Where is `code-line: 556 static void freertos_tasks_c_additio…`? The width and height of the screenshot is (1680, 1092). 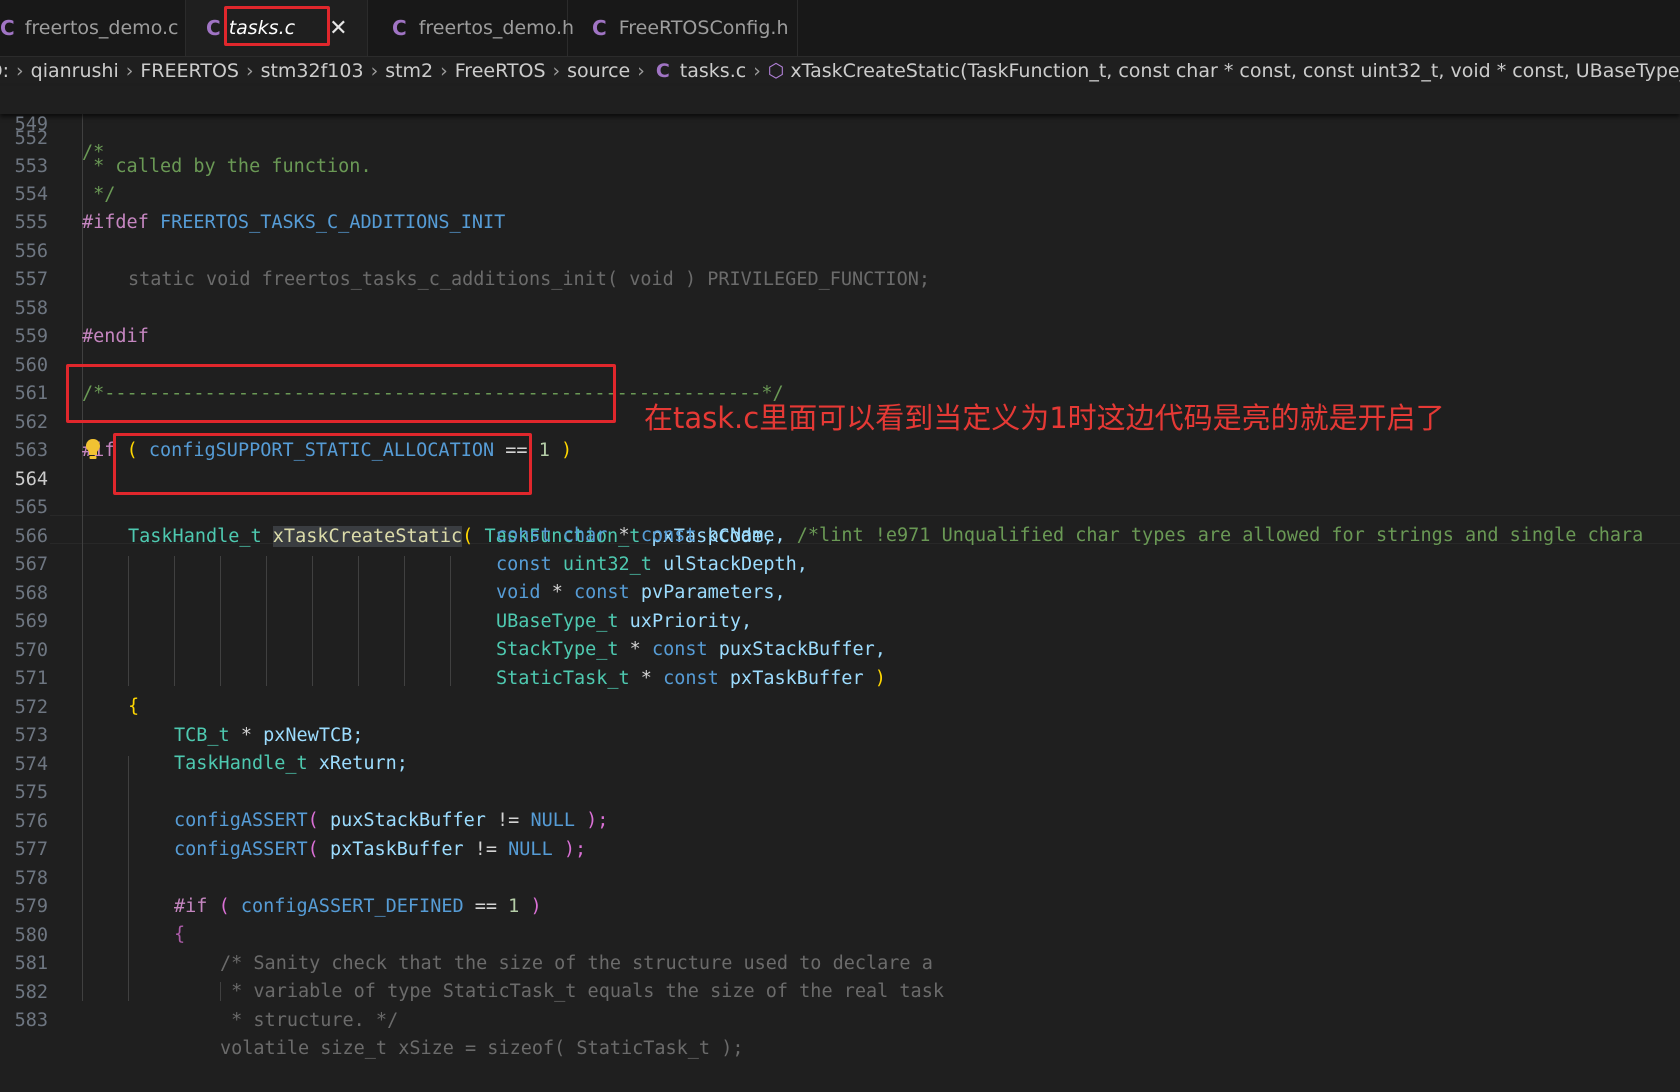 code-line: 556 static void freertos_tasks_c_additio… is located at coordinates (840, 250).